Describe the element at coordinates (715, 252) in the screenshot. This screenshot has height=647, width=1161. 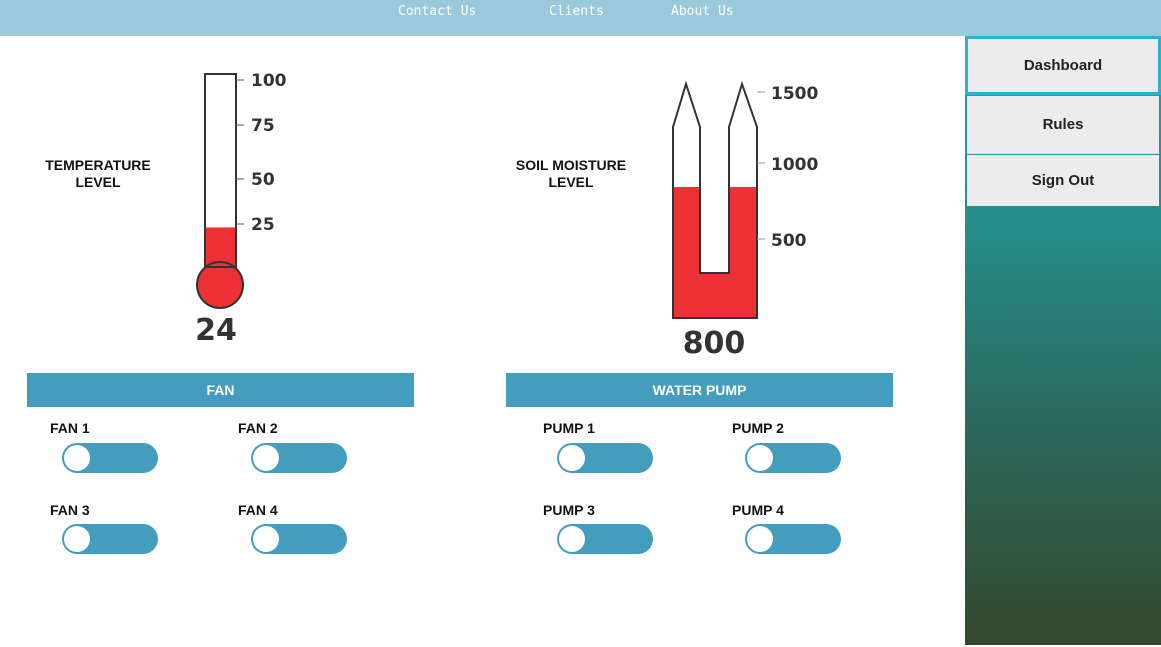
I see `soil-moisture-fill` at that location.